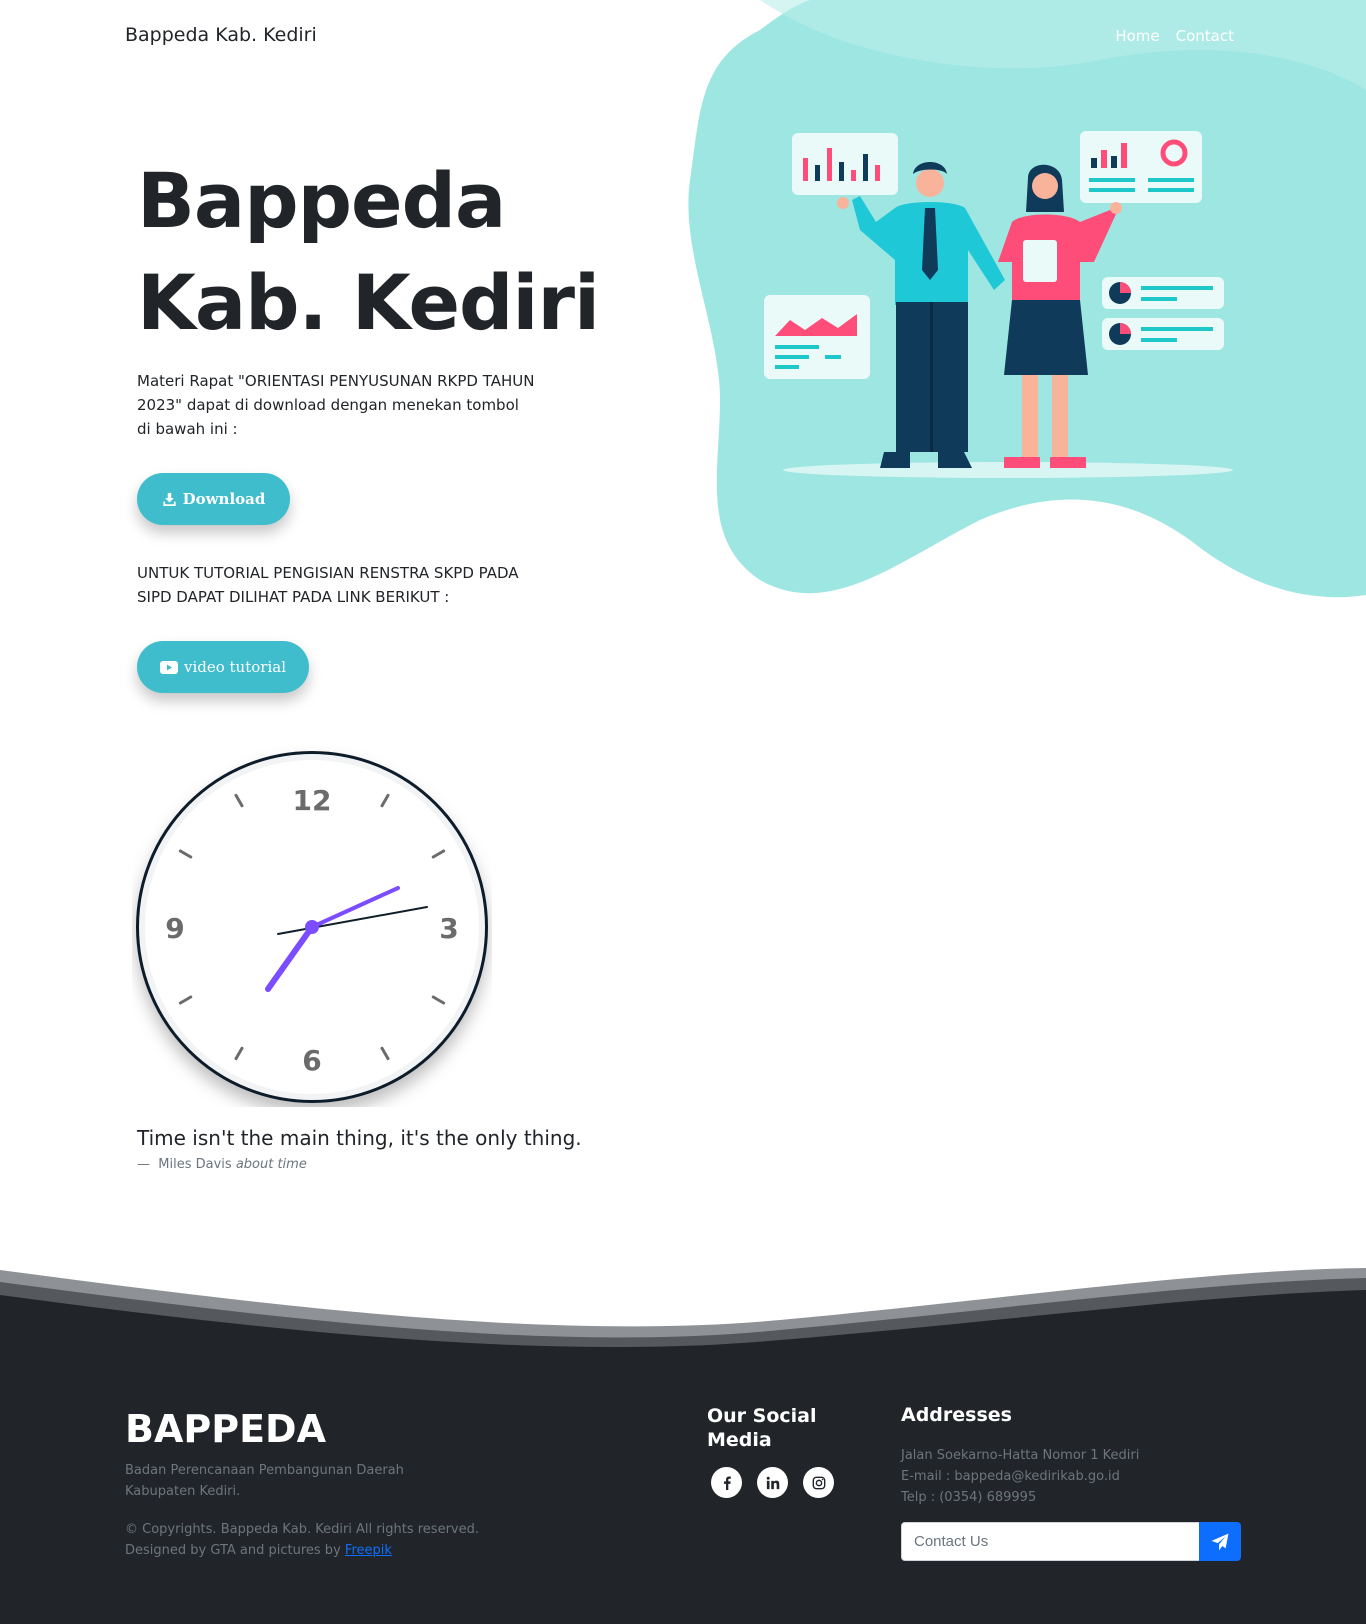 The width and height of the screenshot is (1366, 1624). What do you see at coordinates (1020, 1455) in the screenshot?
I see `address-line: Jalan Soekarno-Hatta Nomor 1 Kediri` at bounding box center [1020, 1455].